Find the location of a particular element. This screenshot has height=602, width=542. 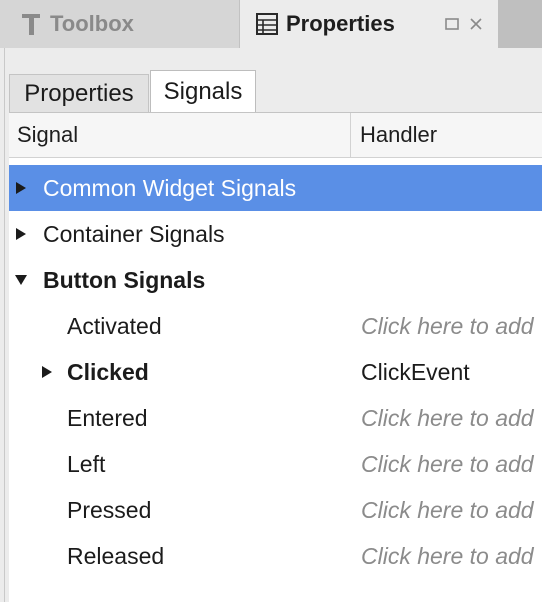

tree-row-entered: Entered Click here to add is located at coordinates (275, 418).